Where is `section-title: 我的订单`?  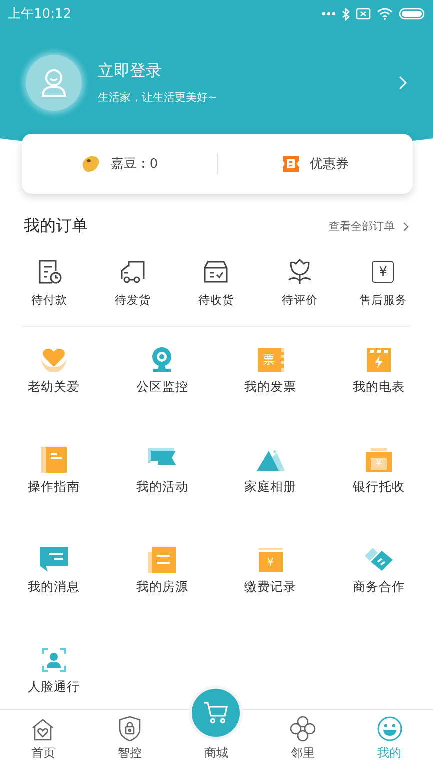 section-title: 我的订单 is located at coordinates (56, 226).